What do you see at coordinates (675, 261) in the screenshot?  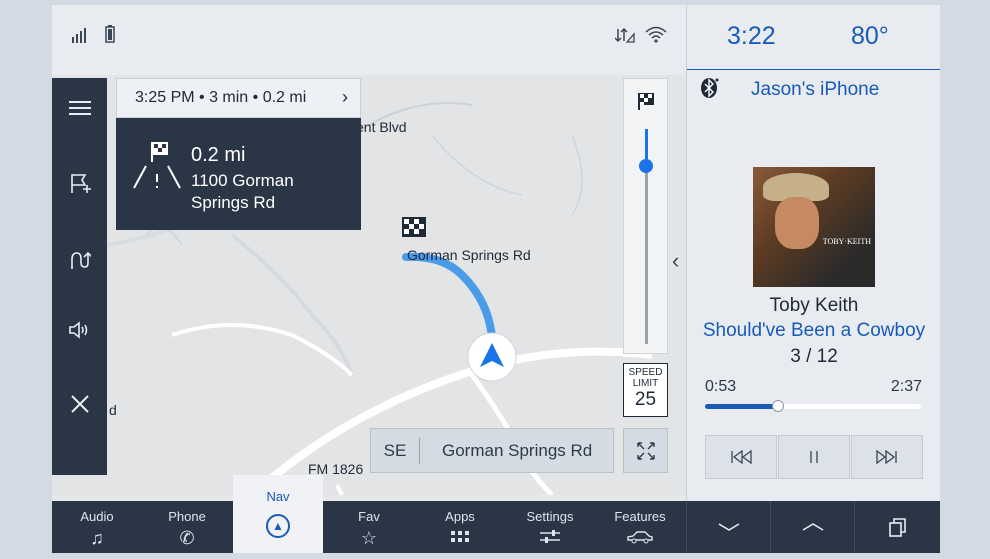 I see `collapse-panel-icon: ‹` at bounding box center [675, 261].